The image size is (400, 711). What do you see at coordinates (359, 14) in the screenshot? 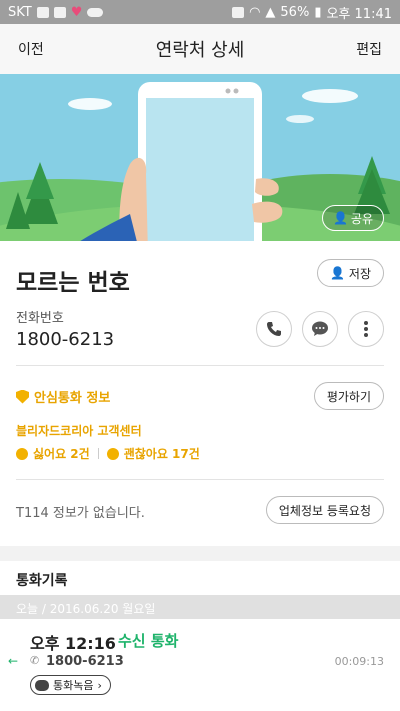
I see `clock: 오후 11:41` at bounding box center [359, 14].